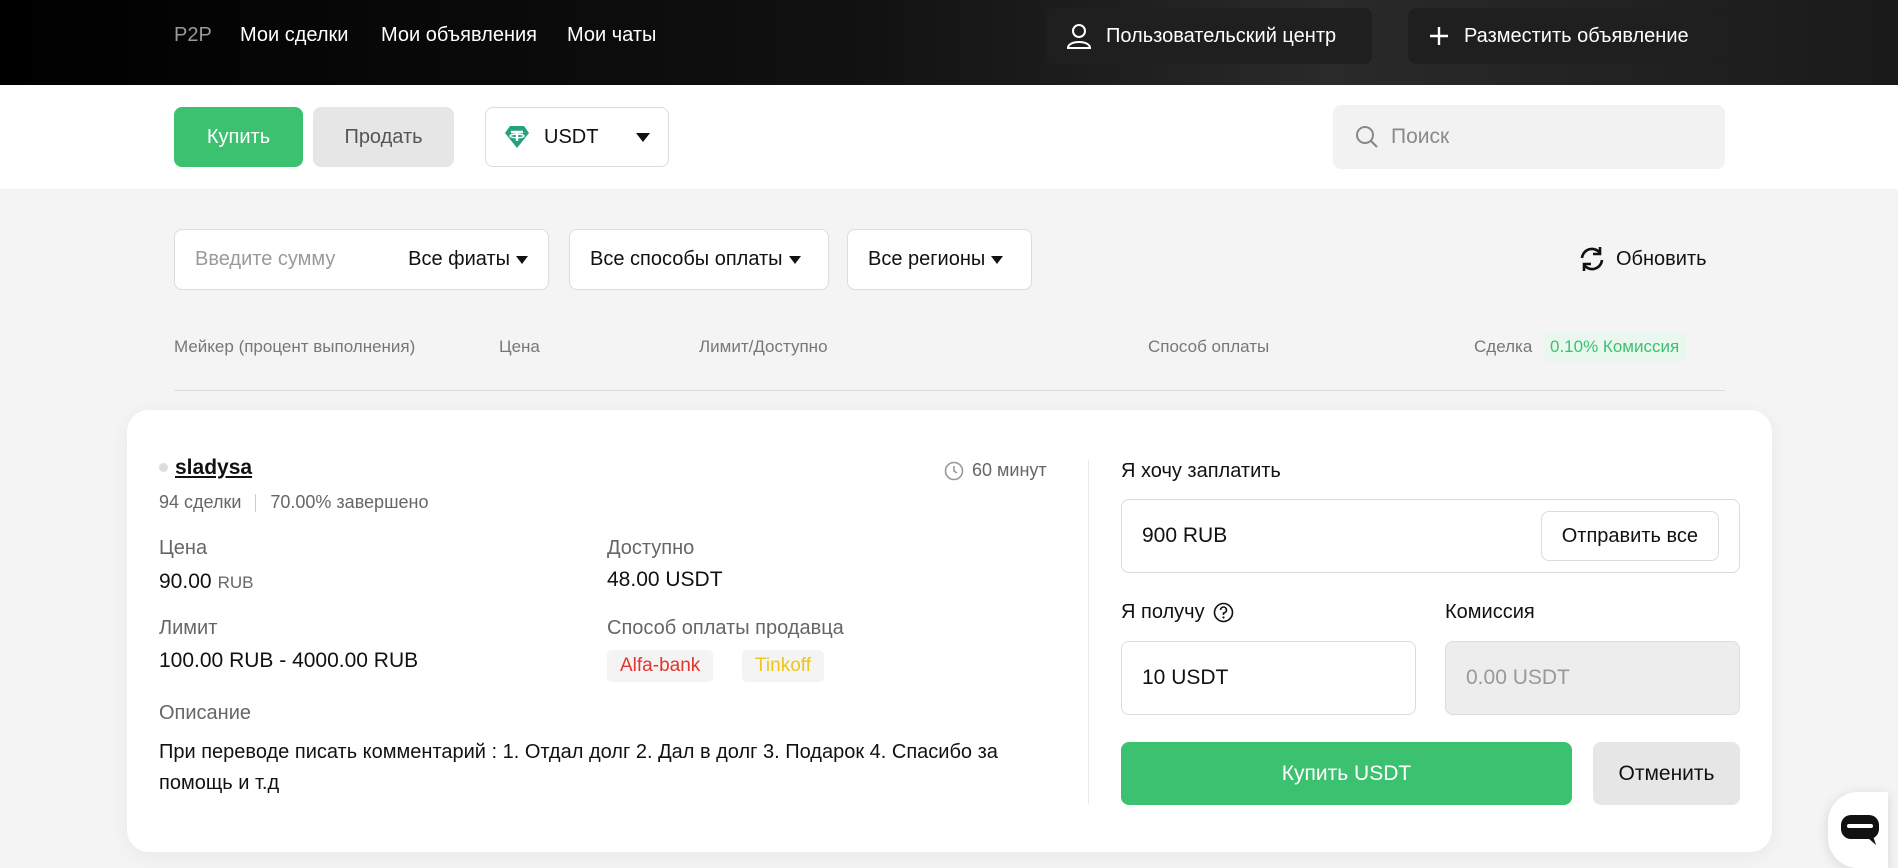 The width and height of the screenshot is (1898, 868). I want to click on coin-select-value: USDT, so click(571, 136).